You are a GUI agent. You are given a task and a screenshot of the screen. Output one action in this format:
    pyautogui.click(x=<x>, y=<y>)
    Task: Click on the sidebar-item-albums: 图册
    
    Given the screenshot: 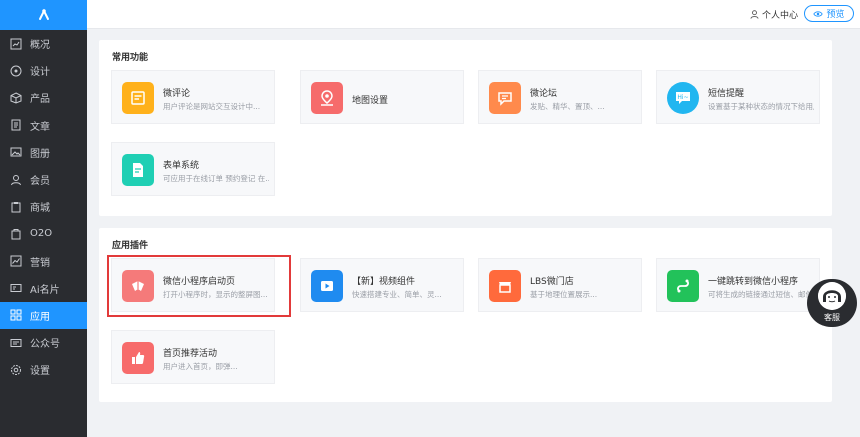 What is the action you would take?
    pyautogui.click(x=43, y=152)
    